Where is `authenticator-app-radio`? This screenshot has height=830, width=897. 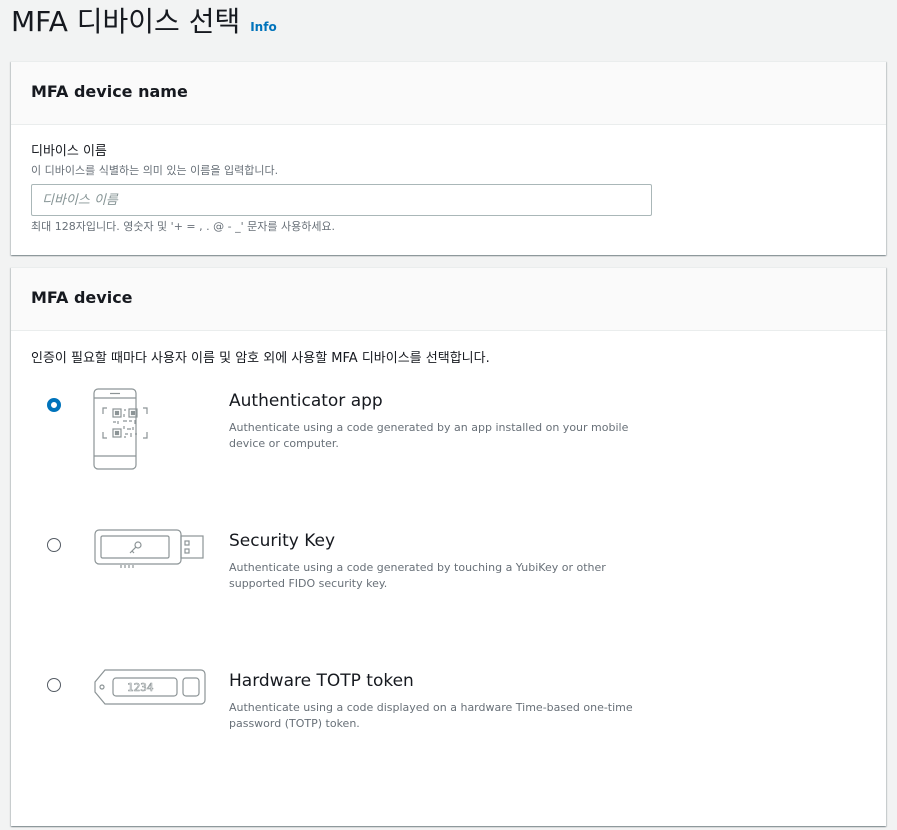
authenticator-app-radio is located at coordinates (54, 405).